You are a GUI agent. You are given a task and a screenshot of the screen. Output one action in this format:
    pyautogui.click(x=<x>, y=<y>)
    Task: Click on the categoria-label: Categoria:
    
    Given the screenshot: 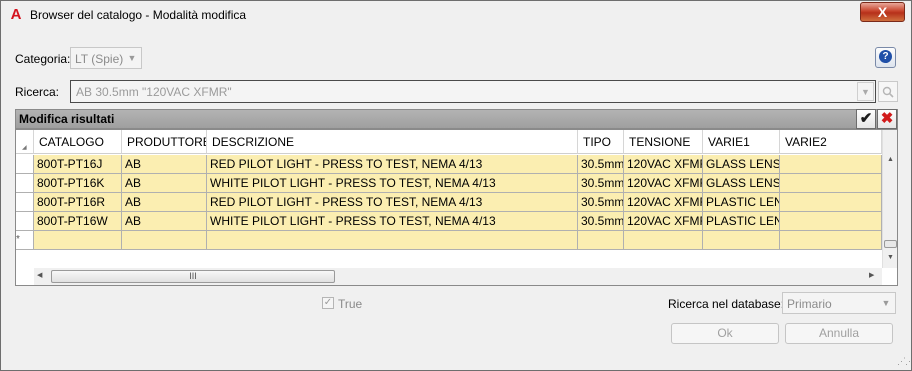 What is the action you would take?
    pyautogui.click(x=43, y=59)
    